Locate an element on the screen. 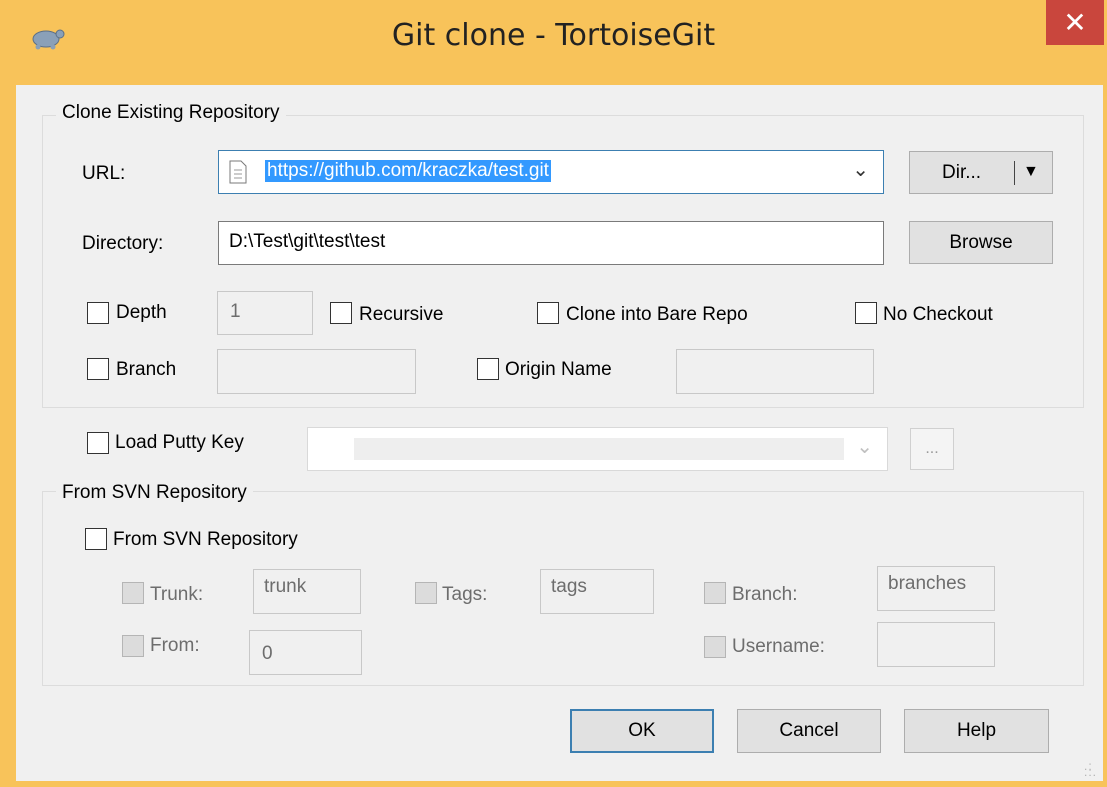 The image size is (1107, 787). bare-repo-label: Clone into Bare Repo is located at coordinates (657, 314).